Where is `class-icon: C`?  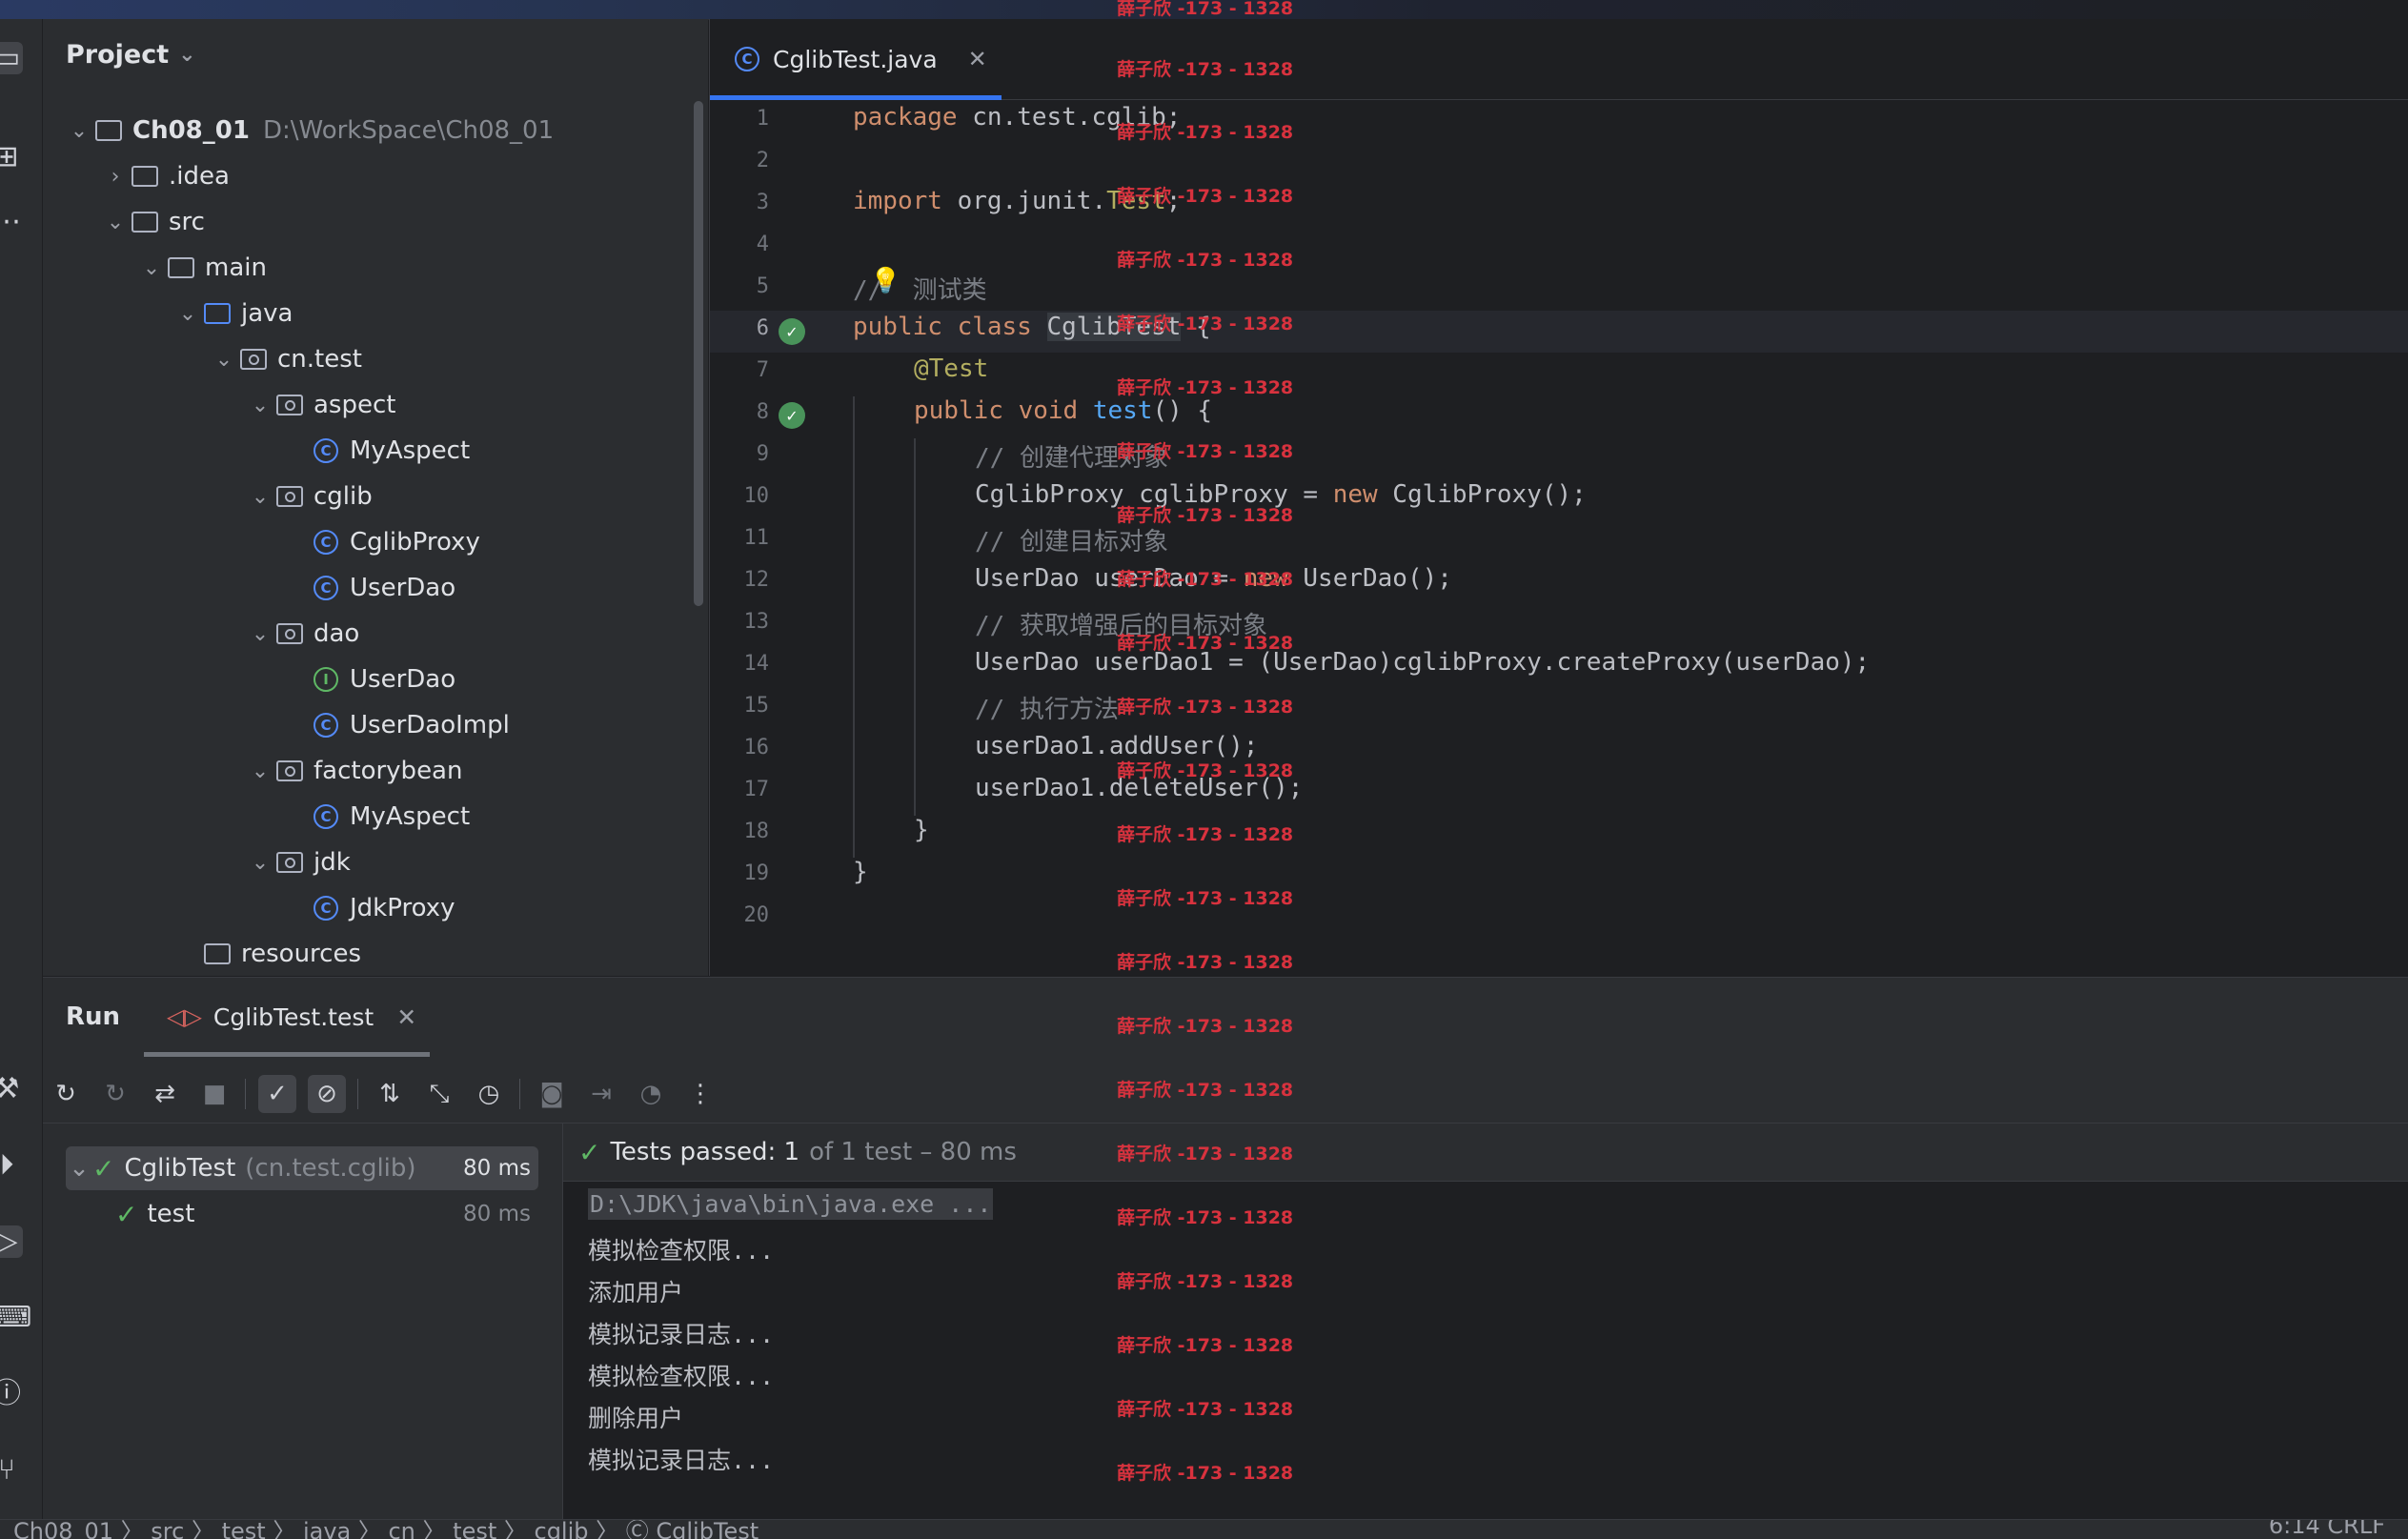 class-icon: C is located at coordinates (326, 908).